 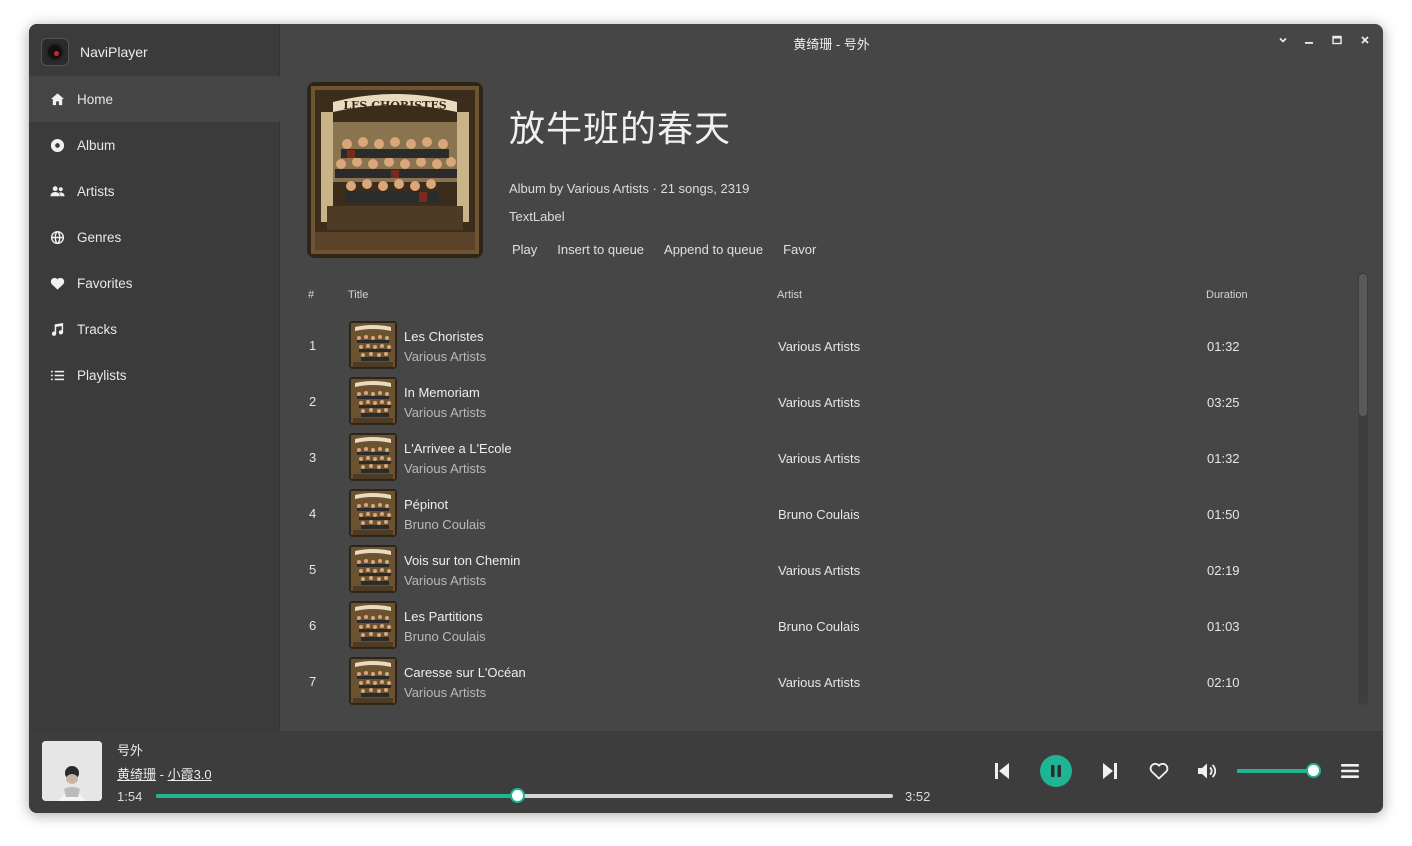 I want to click on app-logo-icon, so click(x=55, y=52).